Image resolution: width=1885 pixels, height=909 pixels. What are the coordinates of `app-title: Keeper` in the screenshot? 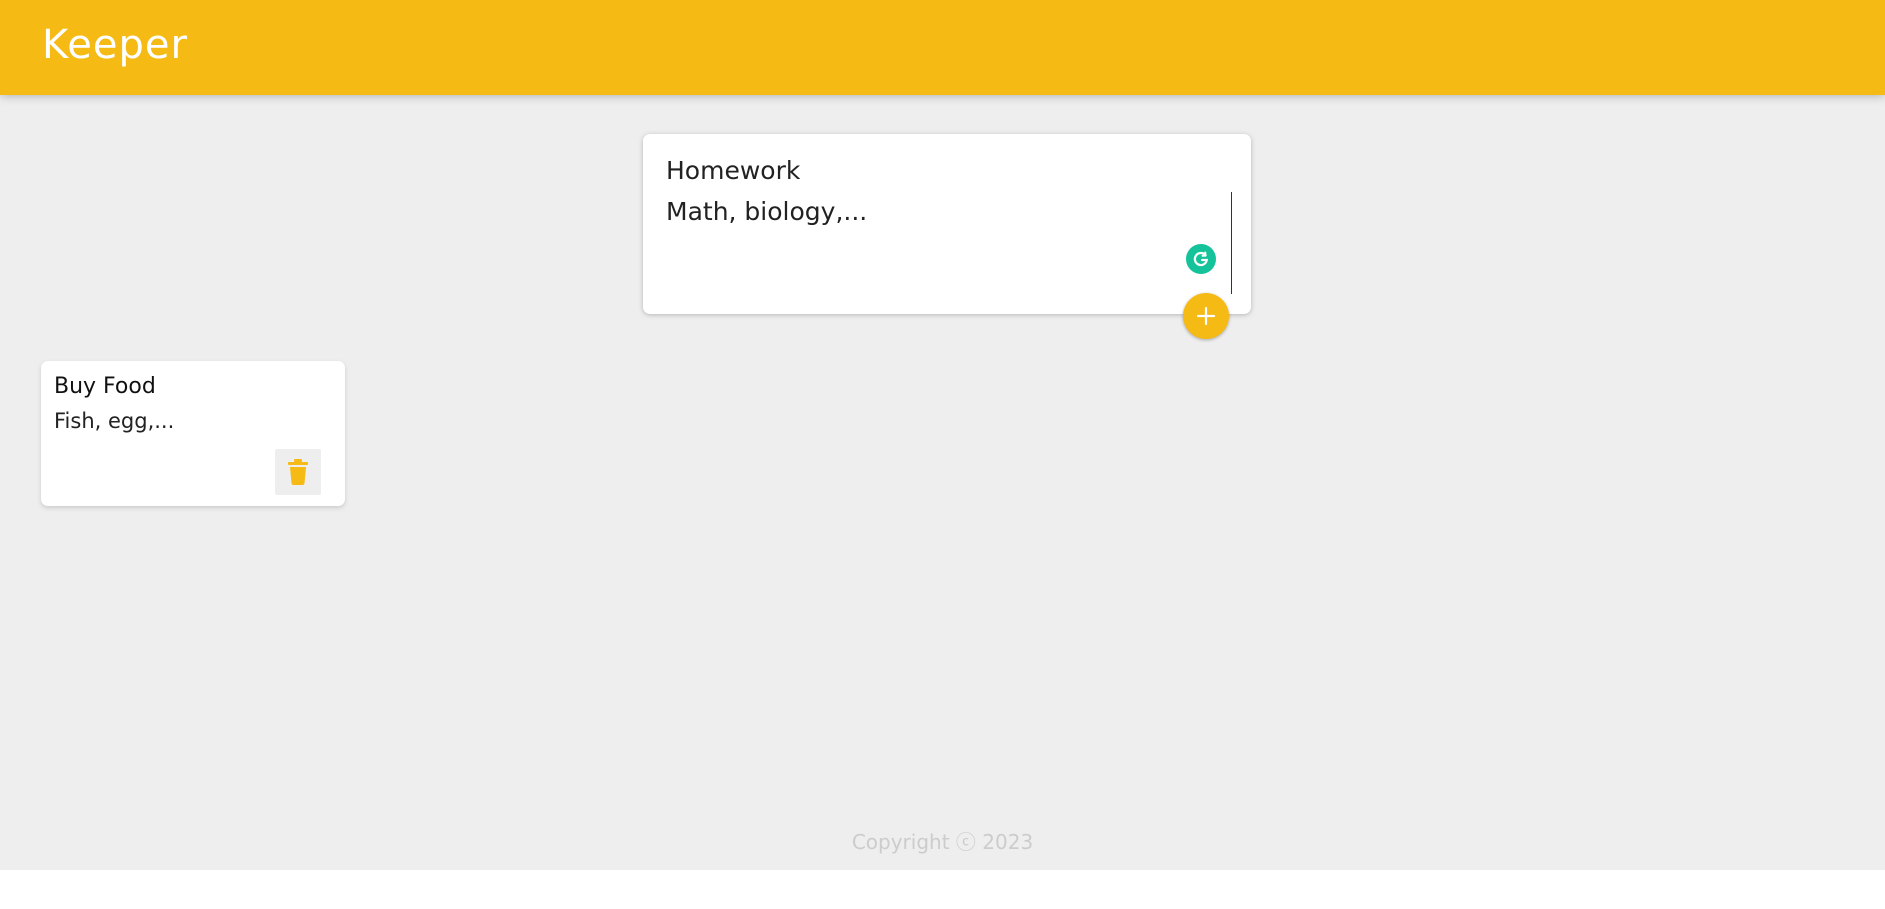 It's located at (115, 45).